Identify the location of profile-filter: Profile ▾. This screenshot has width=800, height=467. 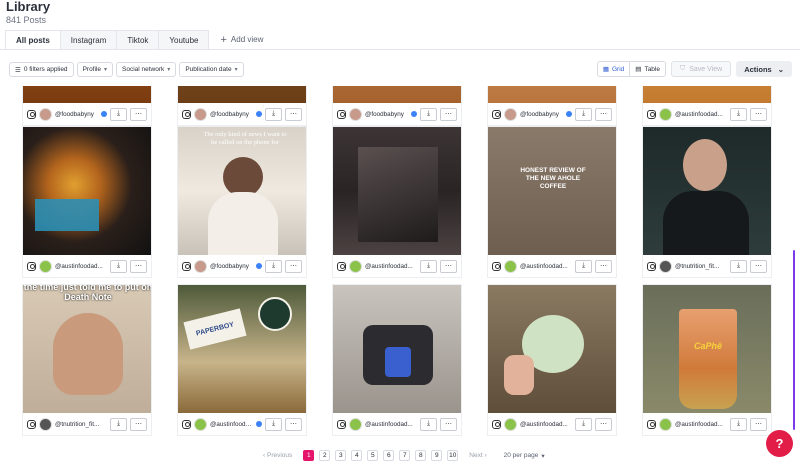
(95, 69).